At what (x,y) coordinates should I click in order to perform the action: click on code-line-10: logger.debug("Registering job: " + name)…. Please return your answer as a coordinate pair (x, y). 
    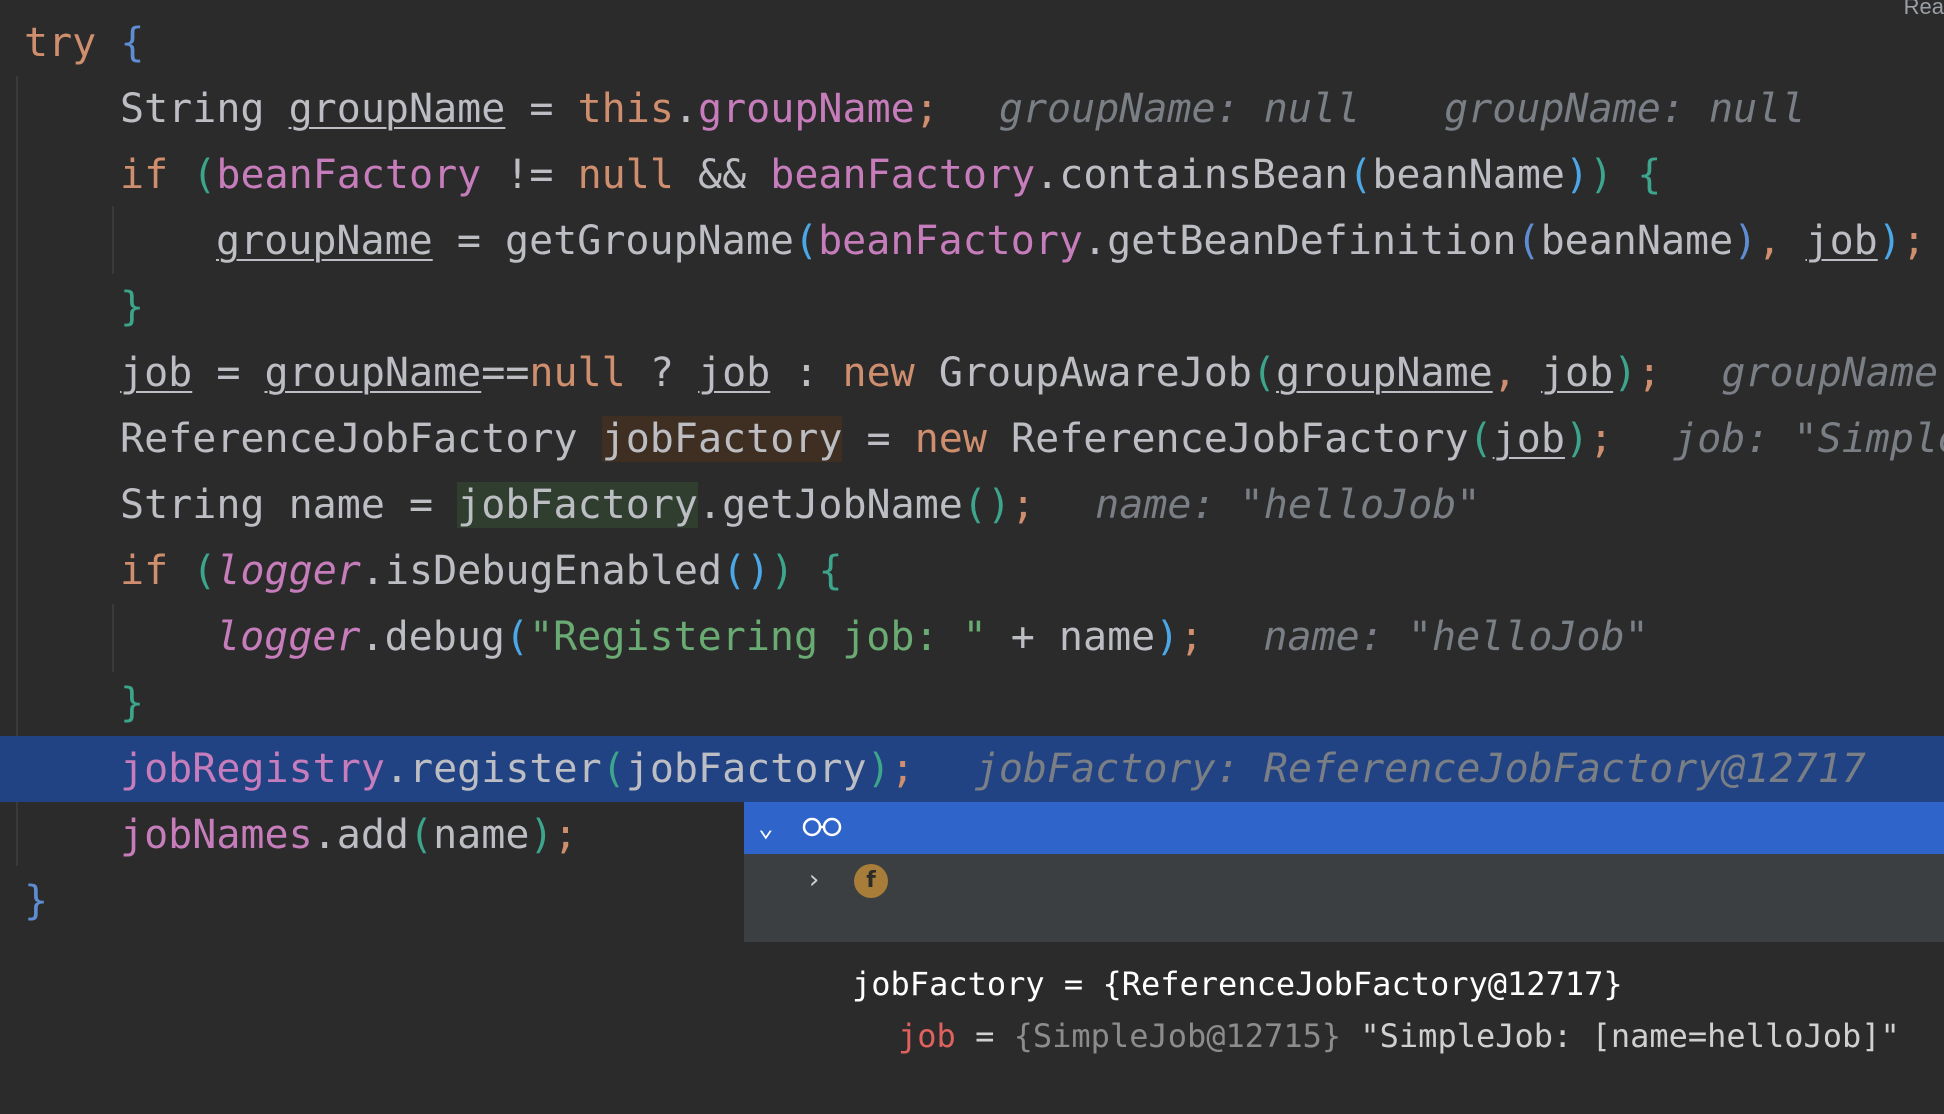
    Looking at the image, I should click on (972, 637).